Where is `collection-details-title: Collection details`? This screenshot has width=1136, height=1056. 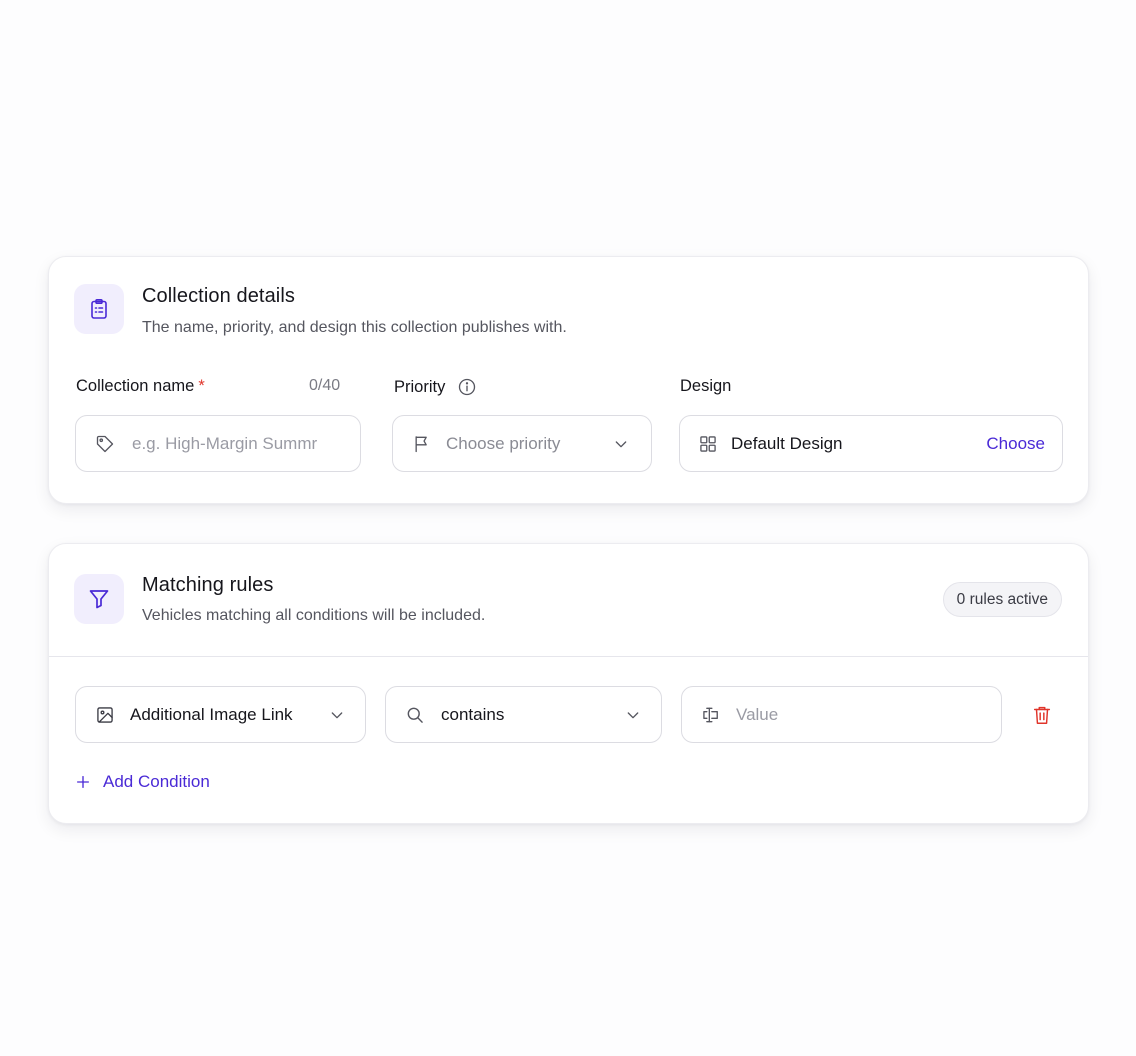
collection-details-title: Collection details is located at coordinates (218, 296).